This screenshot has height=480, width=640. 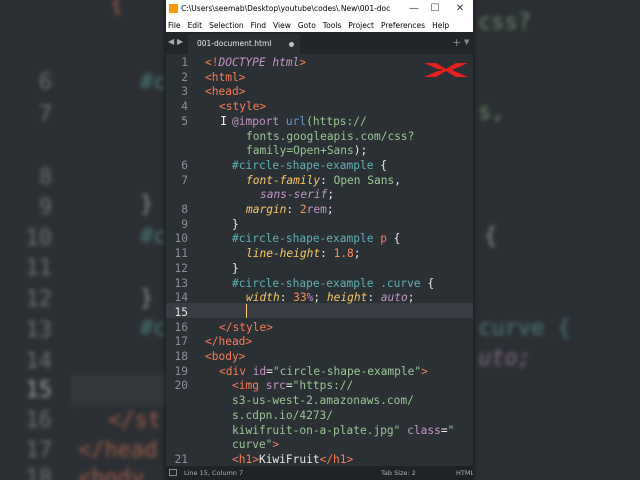 I want to click on syntax-selector: HTML, so click(x=464, y=473).